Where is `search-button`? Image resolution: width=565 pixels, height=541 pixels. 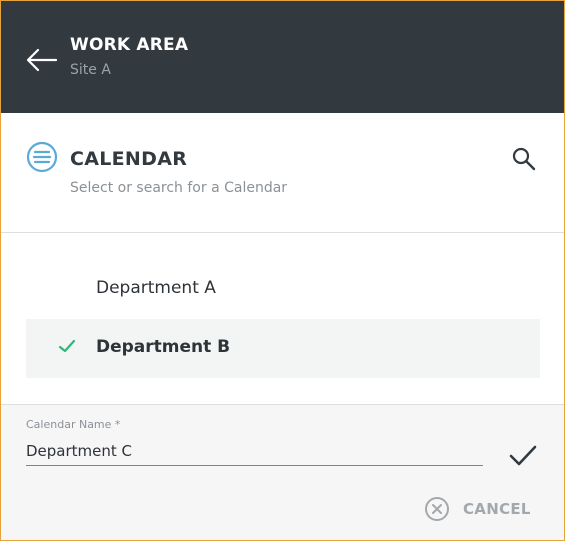 search-button is located at coordinates (524, 159).